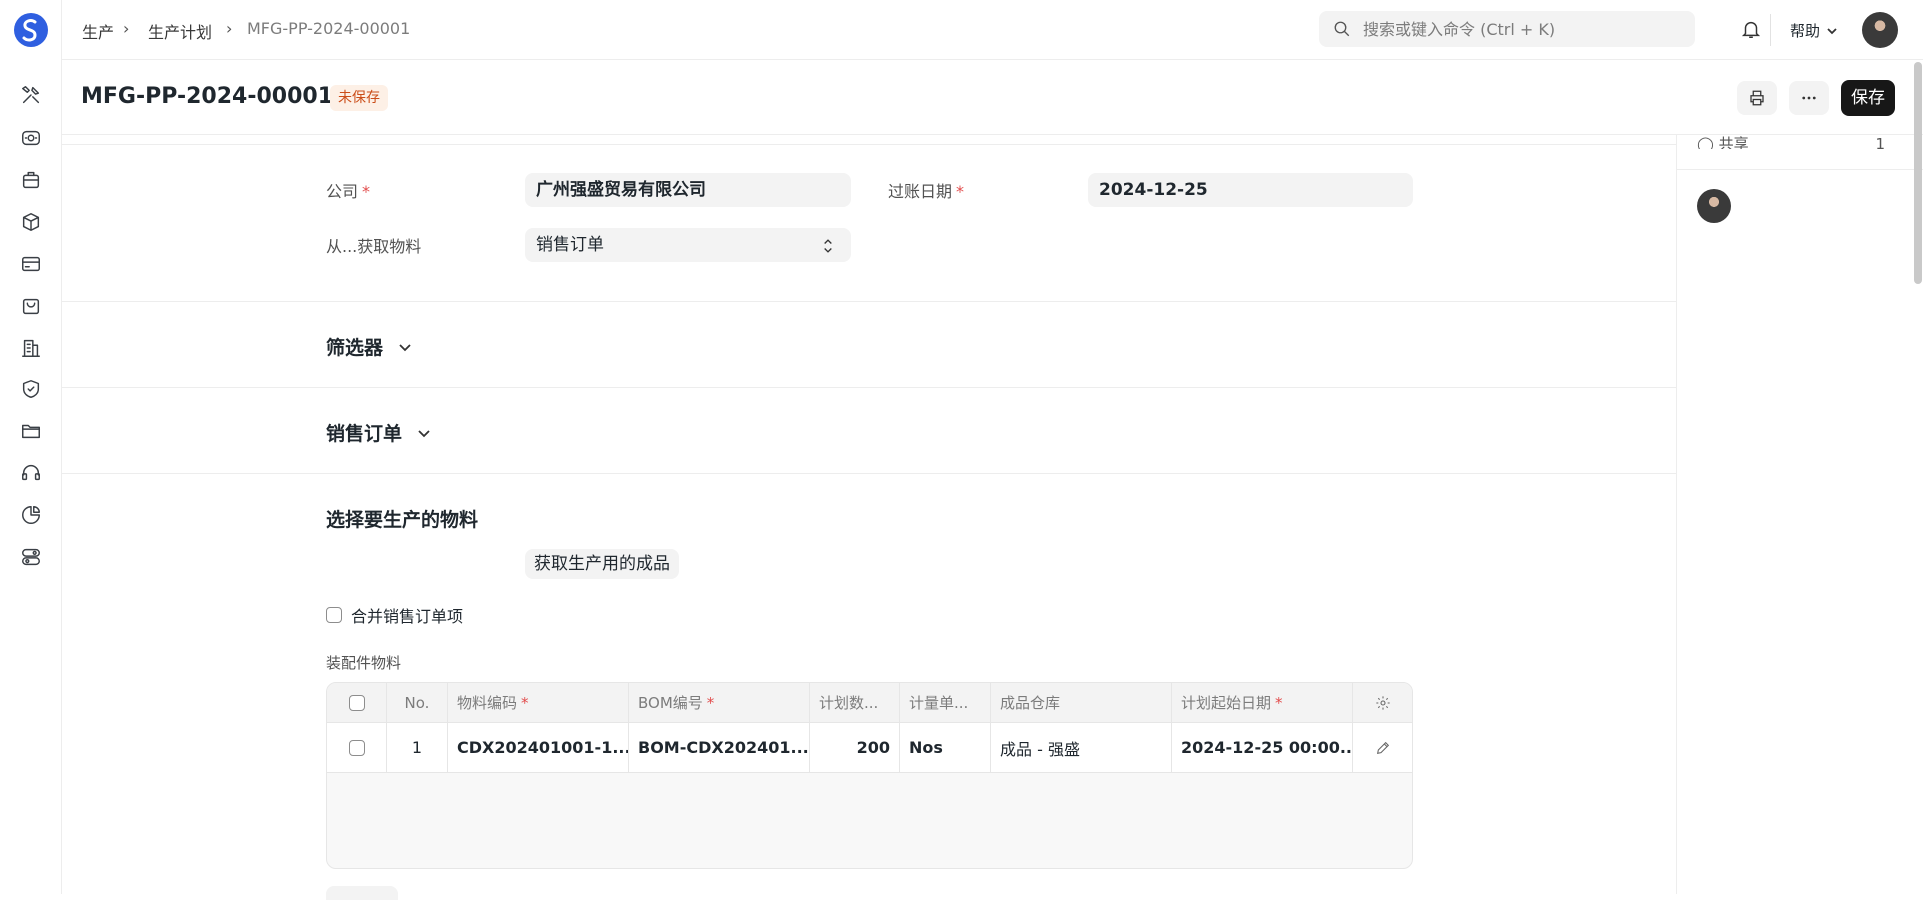 The width and height of the screenshot is (1923, 900). I want to click on select-all-cell, so click(357, 702).